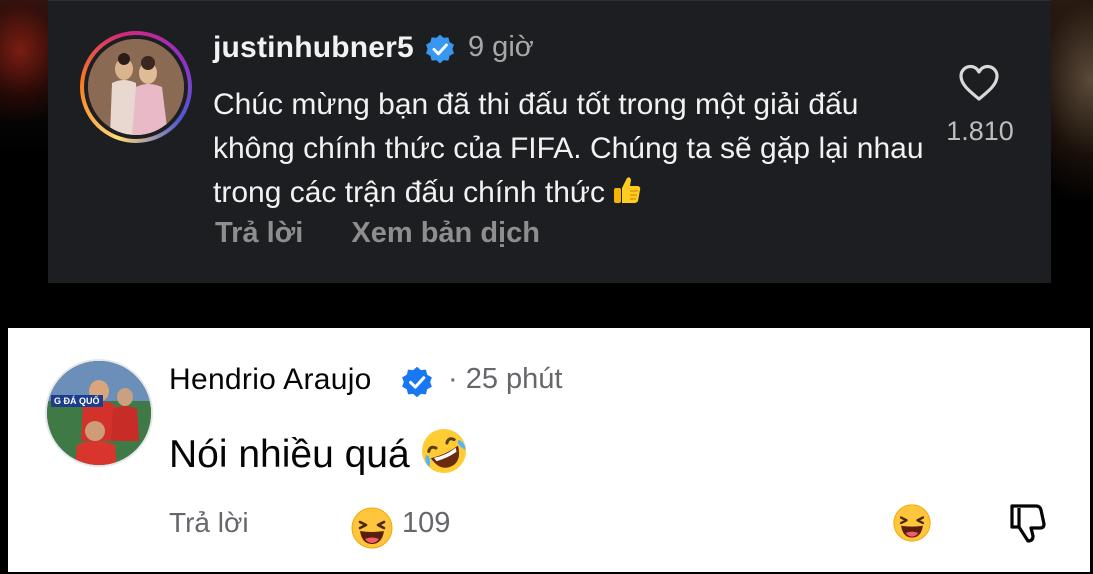 The height and width of the screenshot is (574, 1093). I want to click on see-translation-link: Xem bản dịch, so click(445, 233).